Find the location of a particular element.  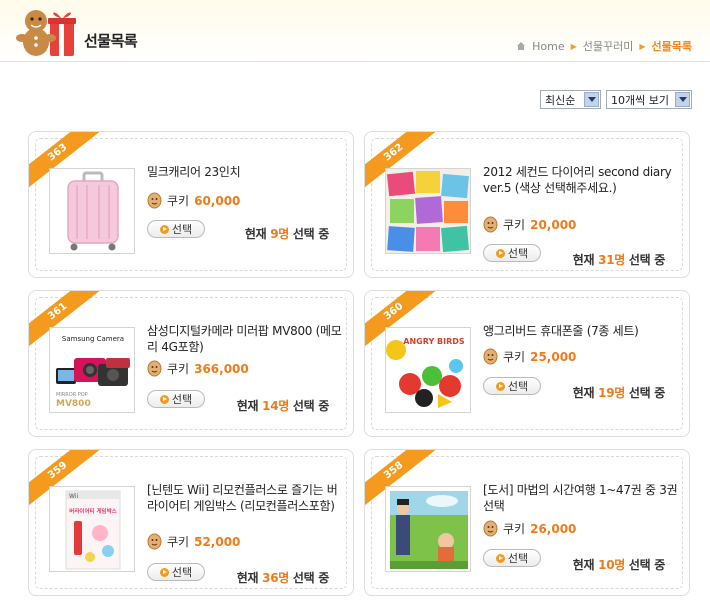

product-price: 쿠키 366,000 is located at coordinates (198, 368).